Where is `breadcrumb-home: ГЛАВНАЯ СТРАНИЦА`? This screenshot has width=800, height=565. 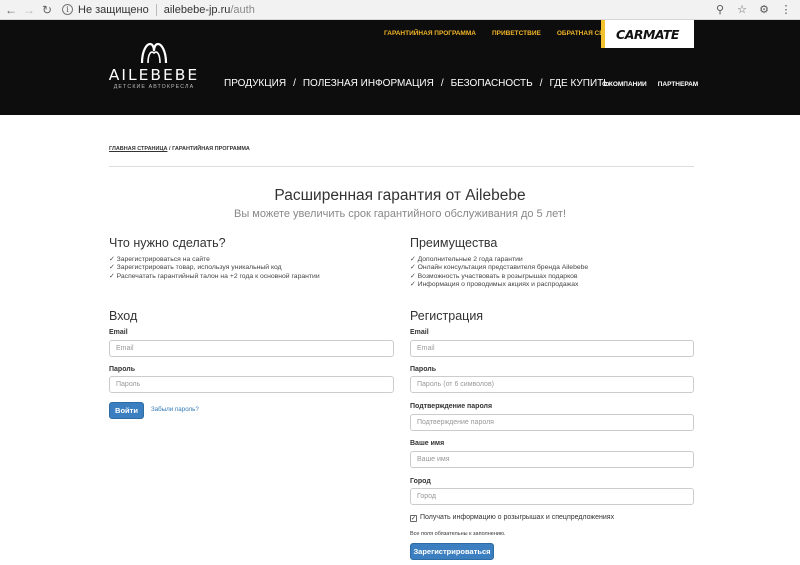
breadcrumb-home: ГЛАВНАЯ СТРАНИЦА is located at coordinates (138, 149).